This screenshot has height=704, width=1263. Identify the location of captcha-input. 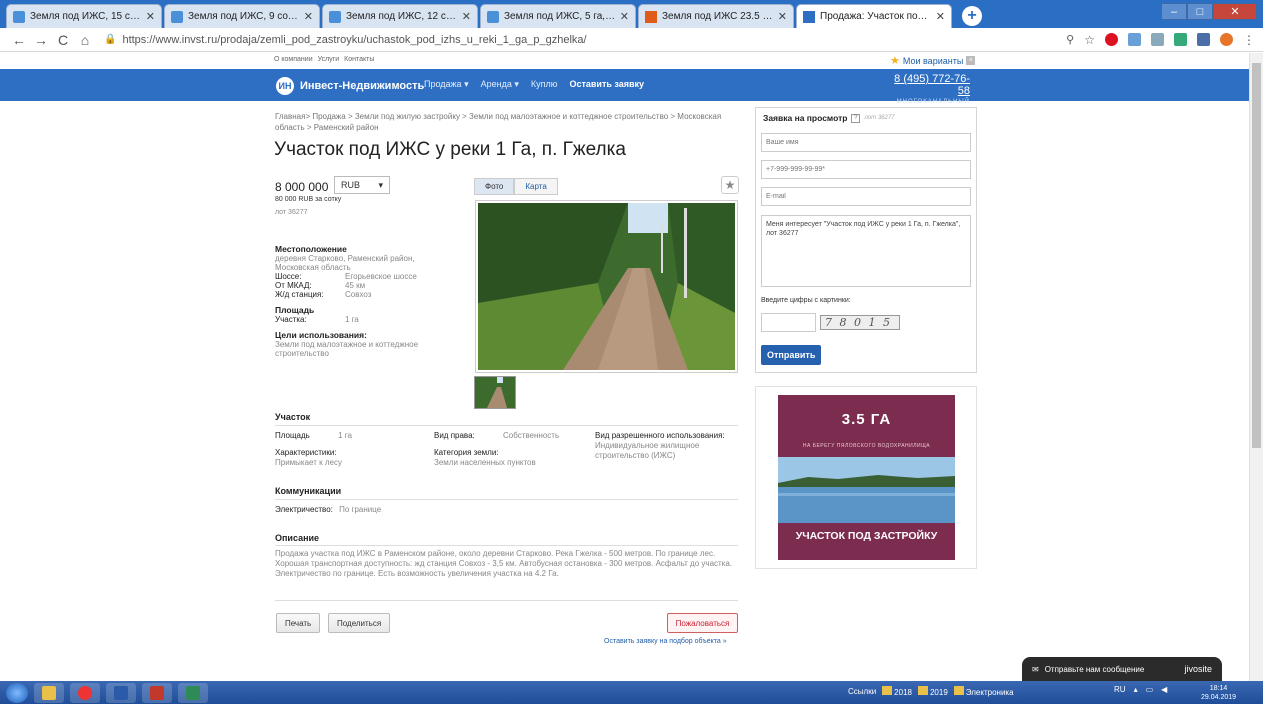
(788, 322).